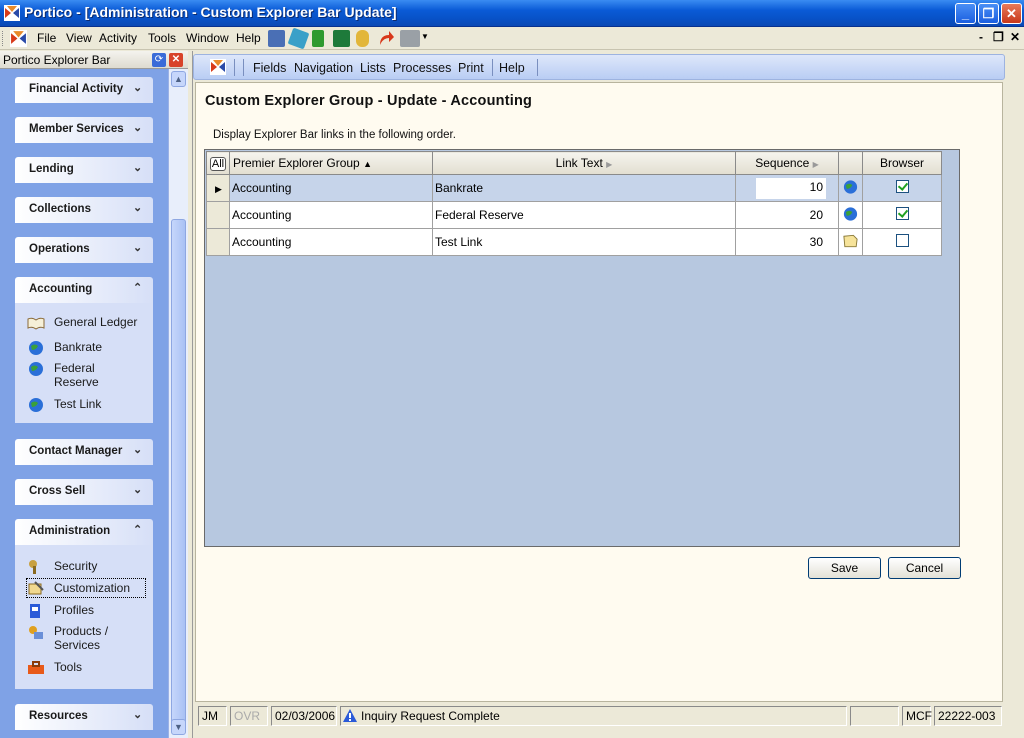 The height and width of the screenshot is (738, 1024). Describe the element at coordinates (1015, 37) in the screenshot. I see `mdi-close-button: ✕` at that location.